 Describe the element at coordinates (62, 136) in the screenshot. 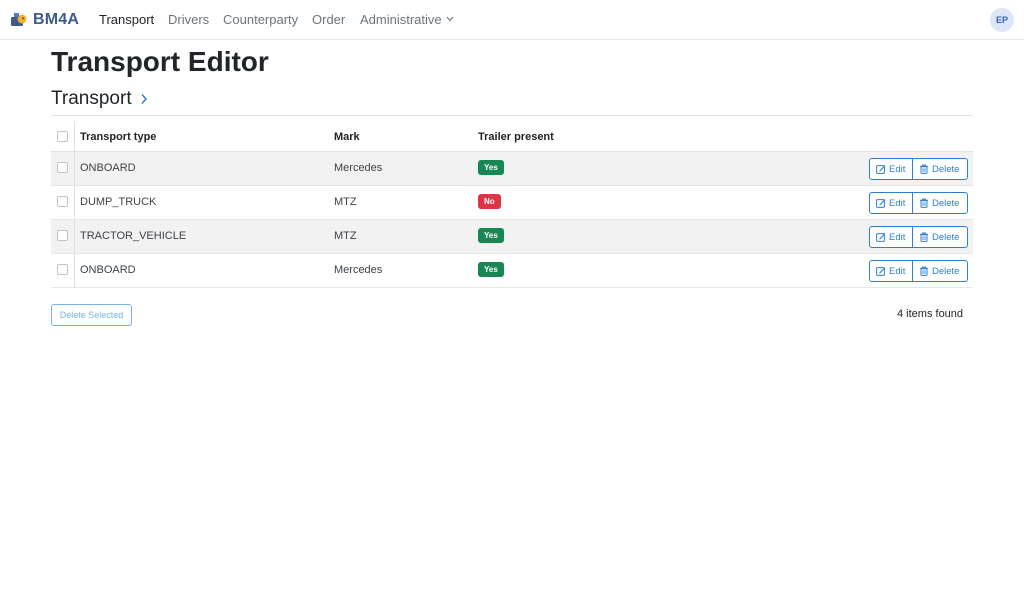

I see `select-all-checkbox` at that location.